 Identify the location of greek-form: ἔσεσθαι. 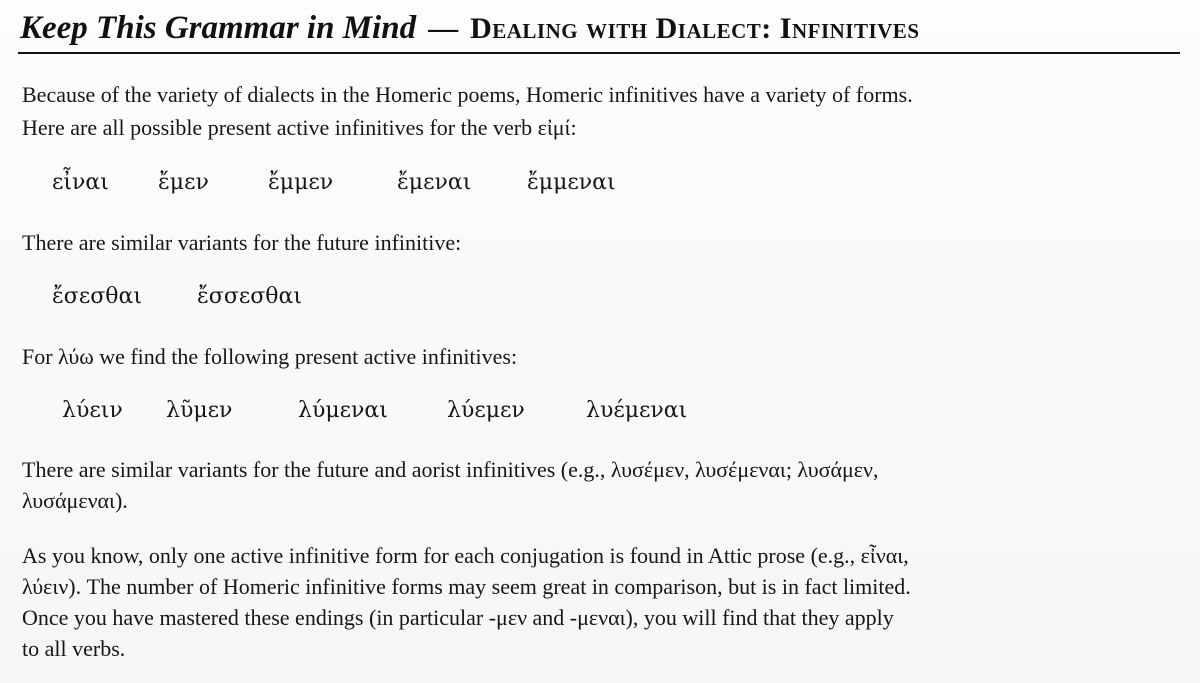
(97, 296).